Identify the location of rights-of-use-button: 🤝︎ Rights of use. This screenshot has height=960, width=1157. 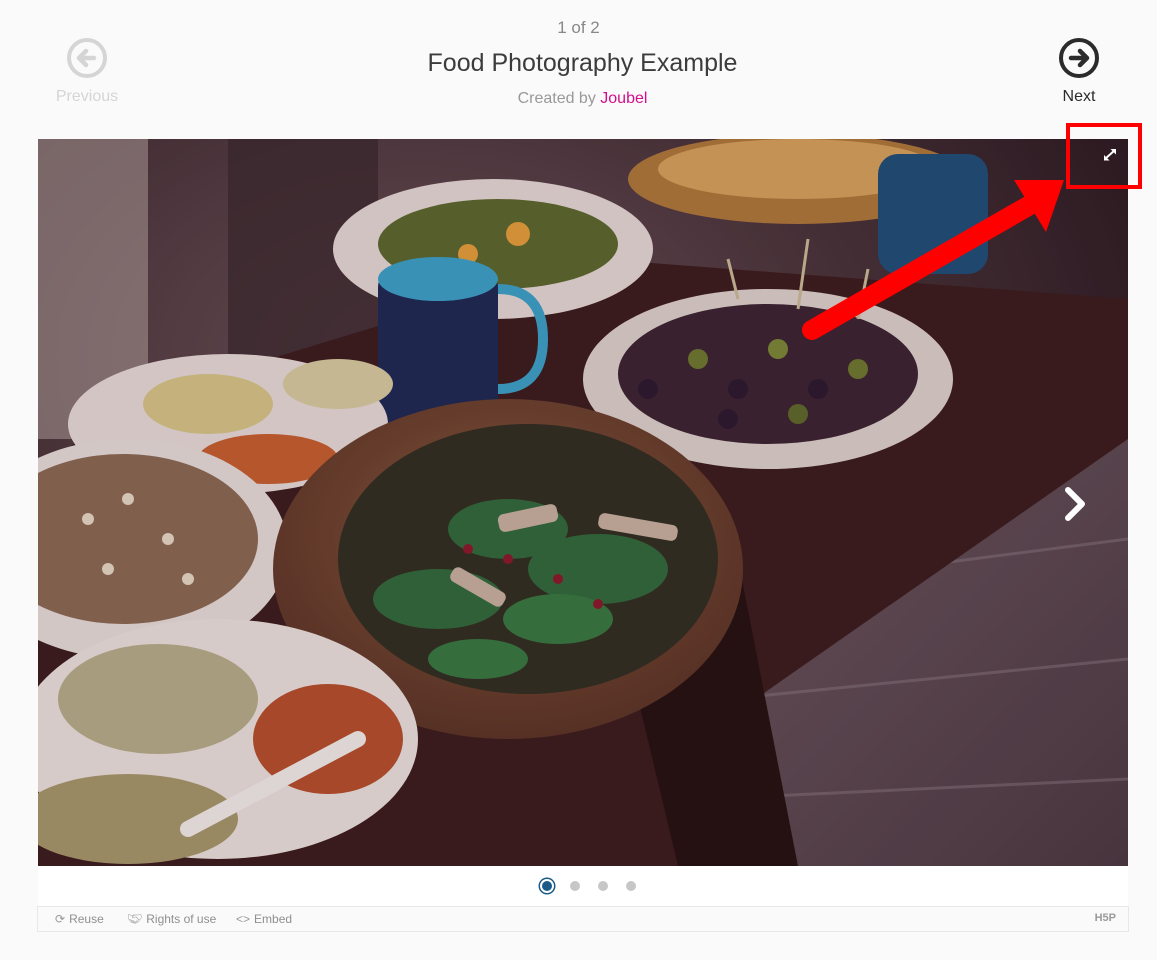
(171, 919).